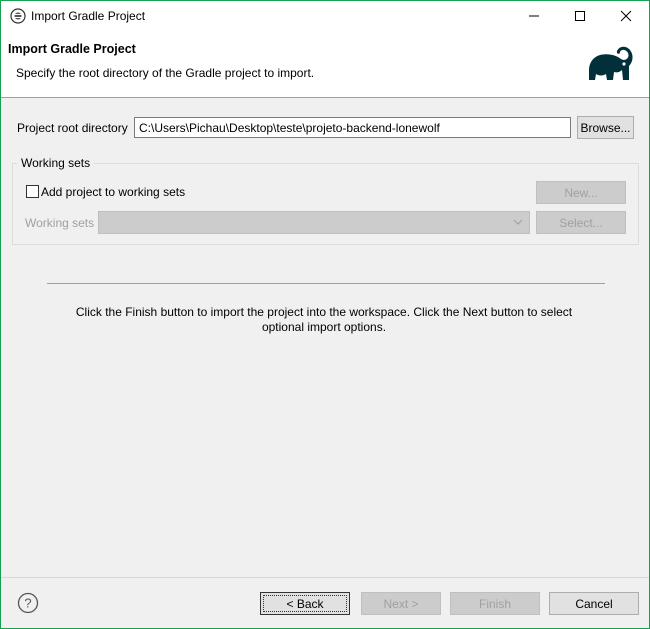  I want to click on project-root-input, so click(352, 127).